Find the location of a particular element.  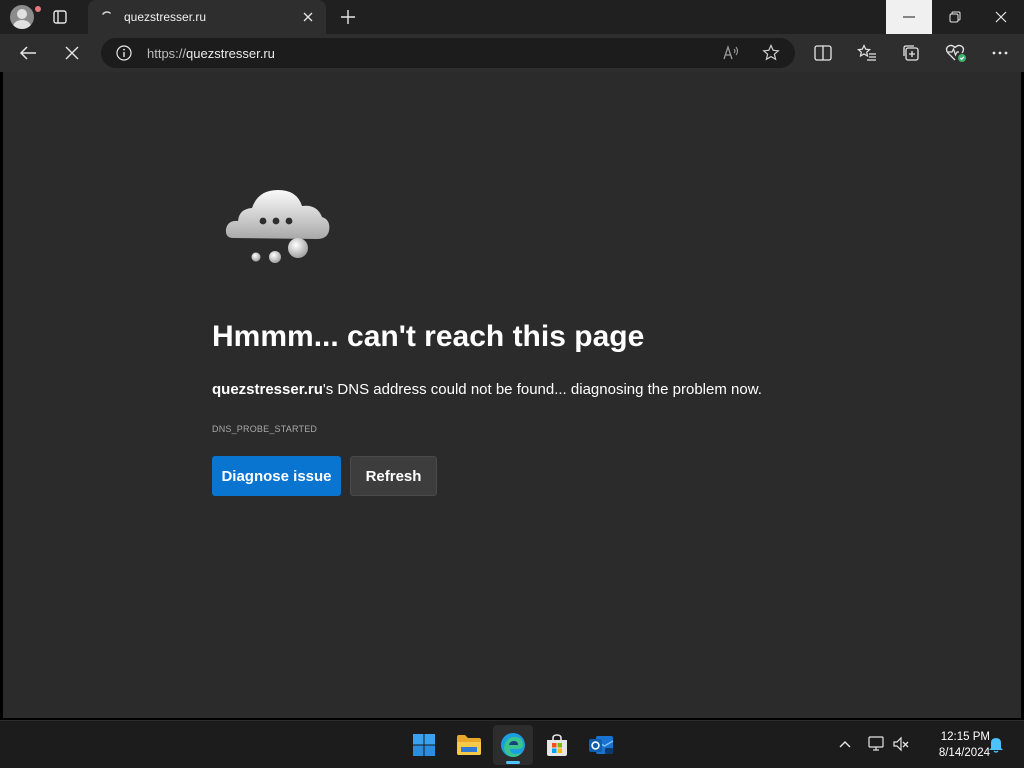

minimize-icon is located at coordinates (909, 17).